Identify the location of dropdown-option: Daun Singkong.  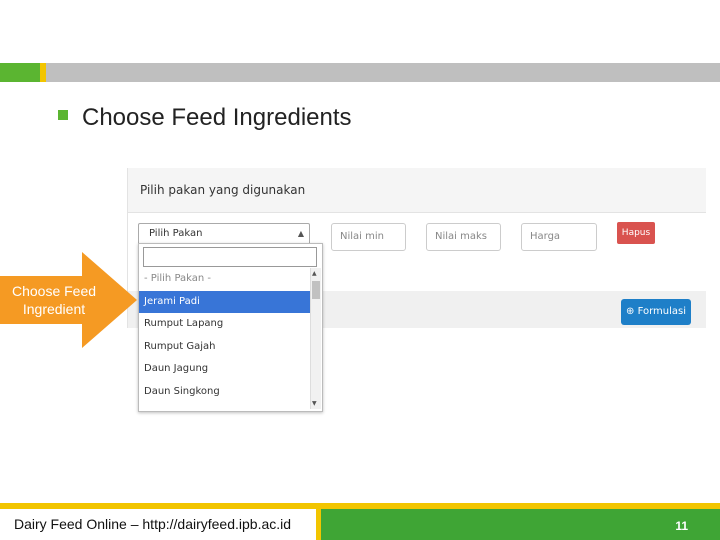
(224, 392).